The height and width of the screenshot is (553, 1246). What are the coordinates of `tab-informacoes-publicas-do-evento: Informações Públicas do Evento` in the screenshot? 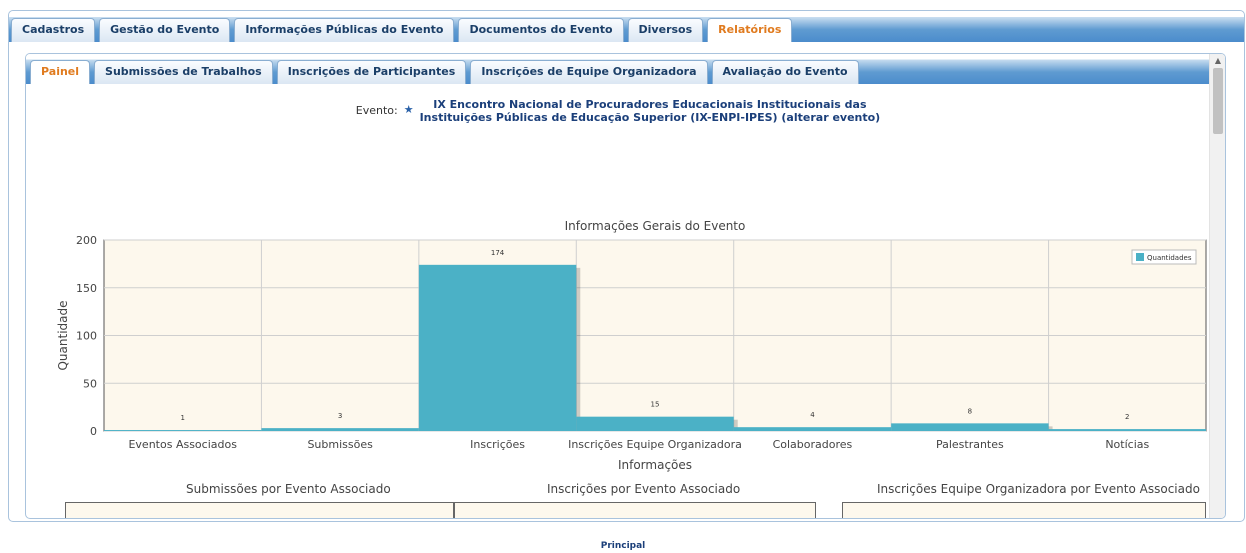 It's located at (344, 30).